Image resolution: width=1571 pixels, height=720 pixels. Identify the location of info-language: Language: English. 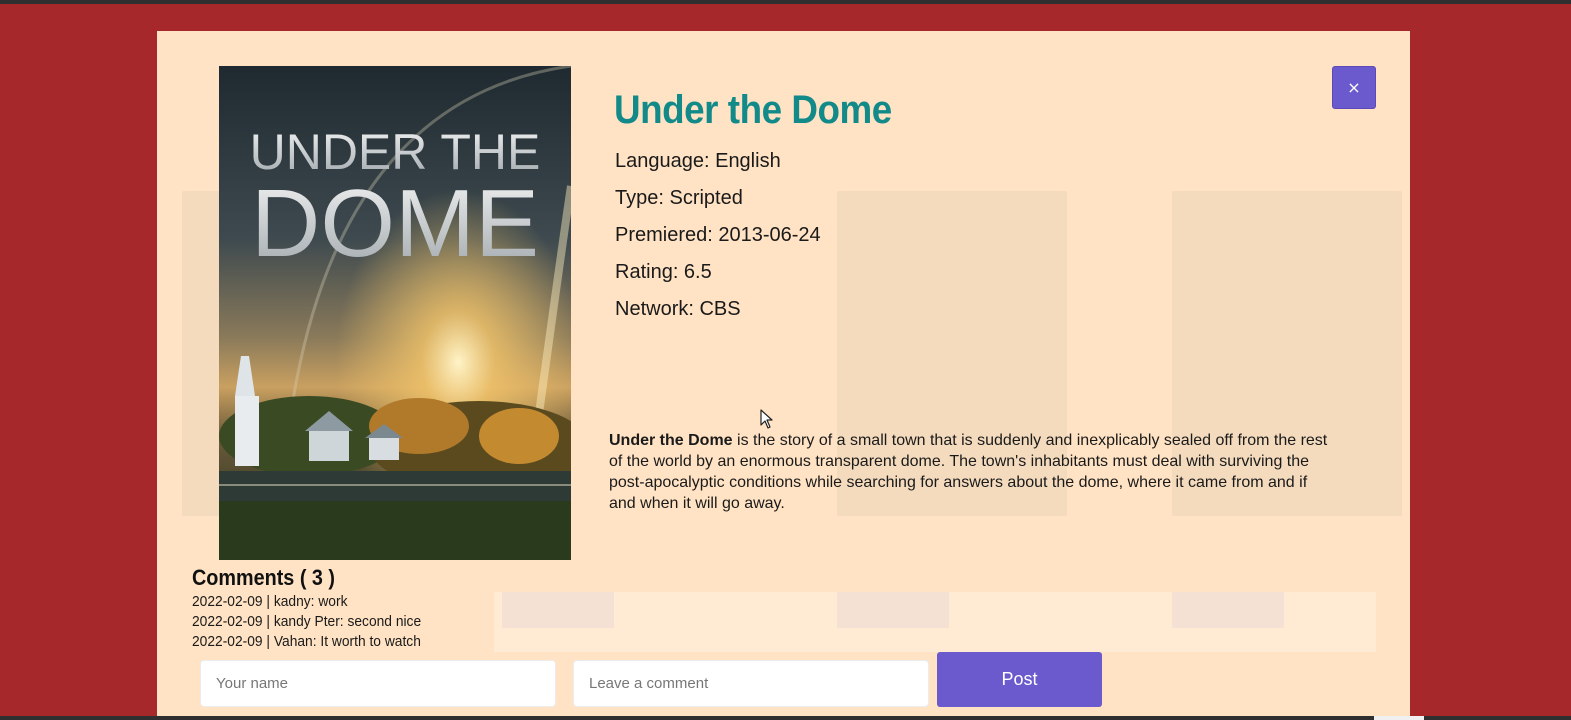
(698, 161).